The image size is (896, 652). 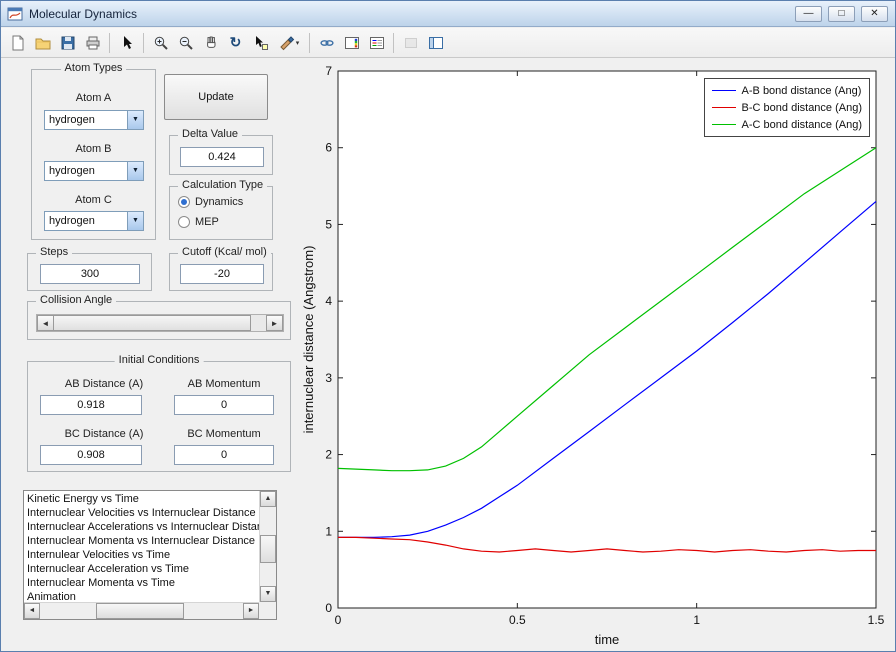 I want to click on insert-colorbar-icon, so click(x=351, y=42).